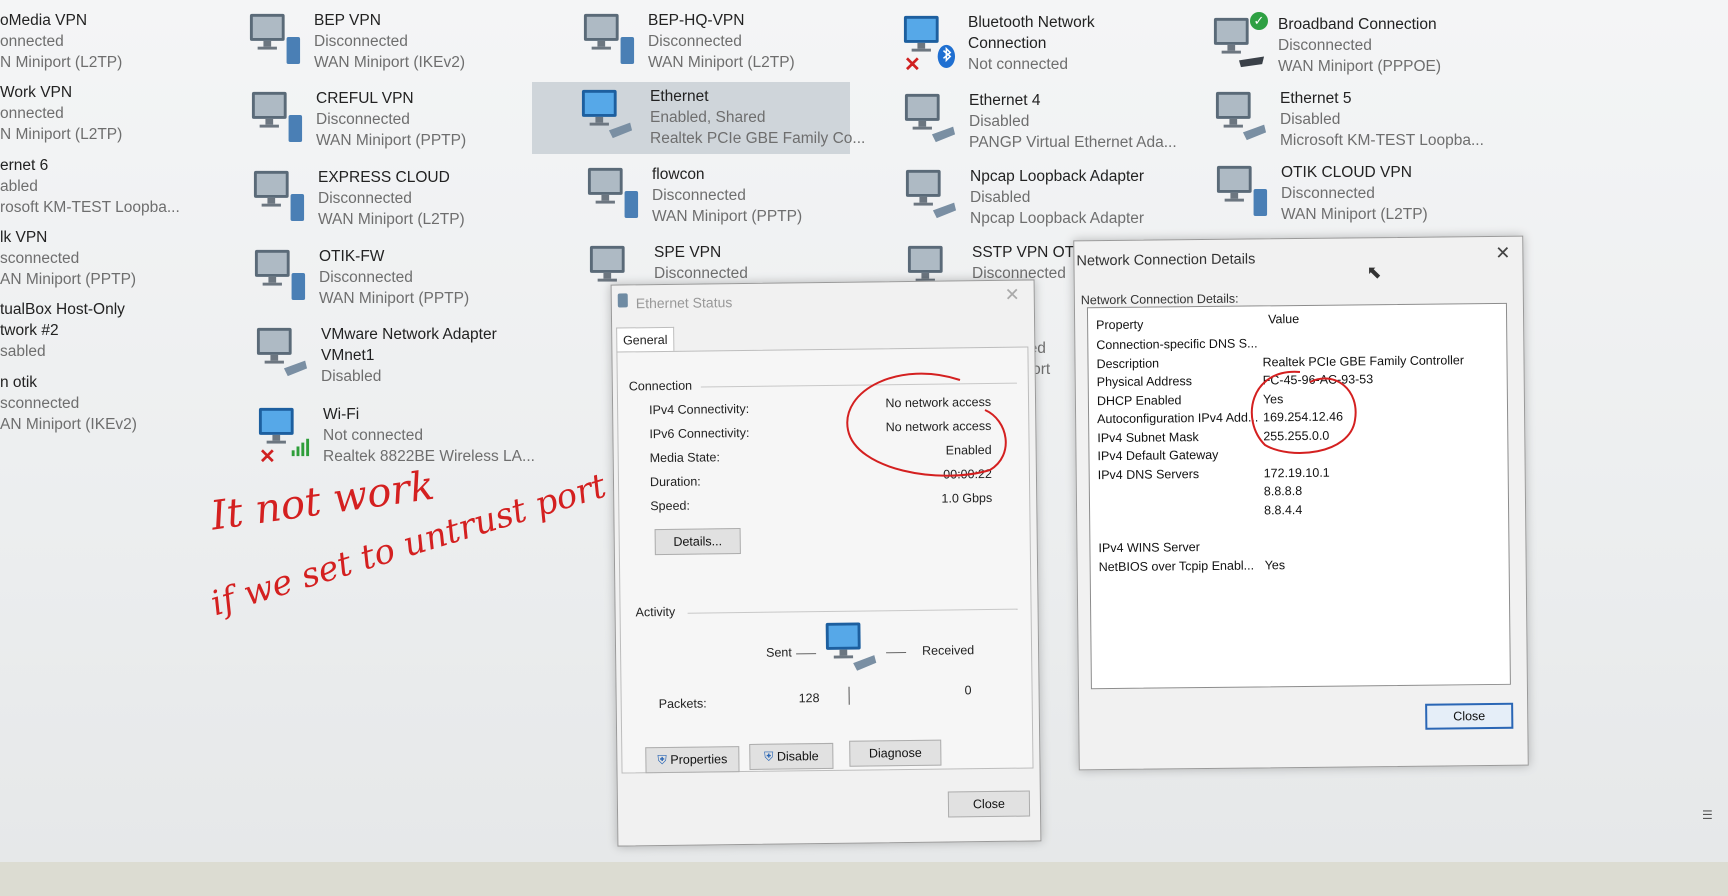 Image resolution: width=1728 pixels, height=896 pixels. Describe the element at coordinates (708, 117) in the screenshot. I see `connection-status: Enabled, Shared` at that location.